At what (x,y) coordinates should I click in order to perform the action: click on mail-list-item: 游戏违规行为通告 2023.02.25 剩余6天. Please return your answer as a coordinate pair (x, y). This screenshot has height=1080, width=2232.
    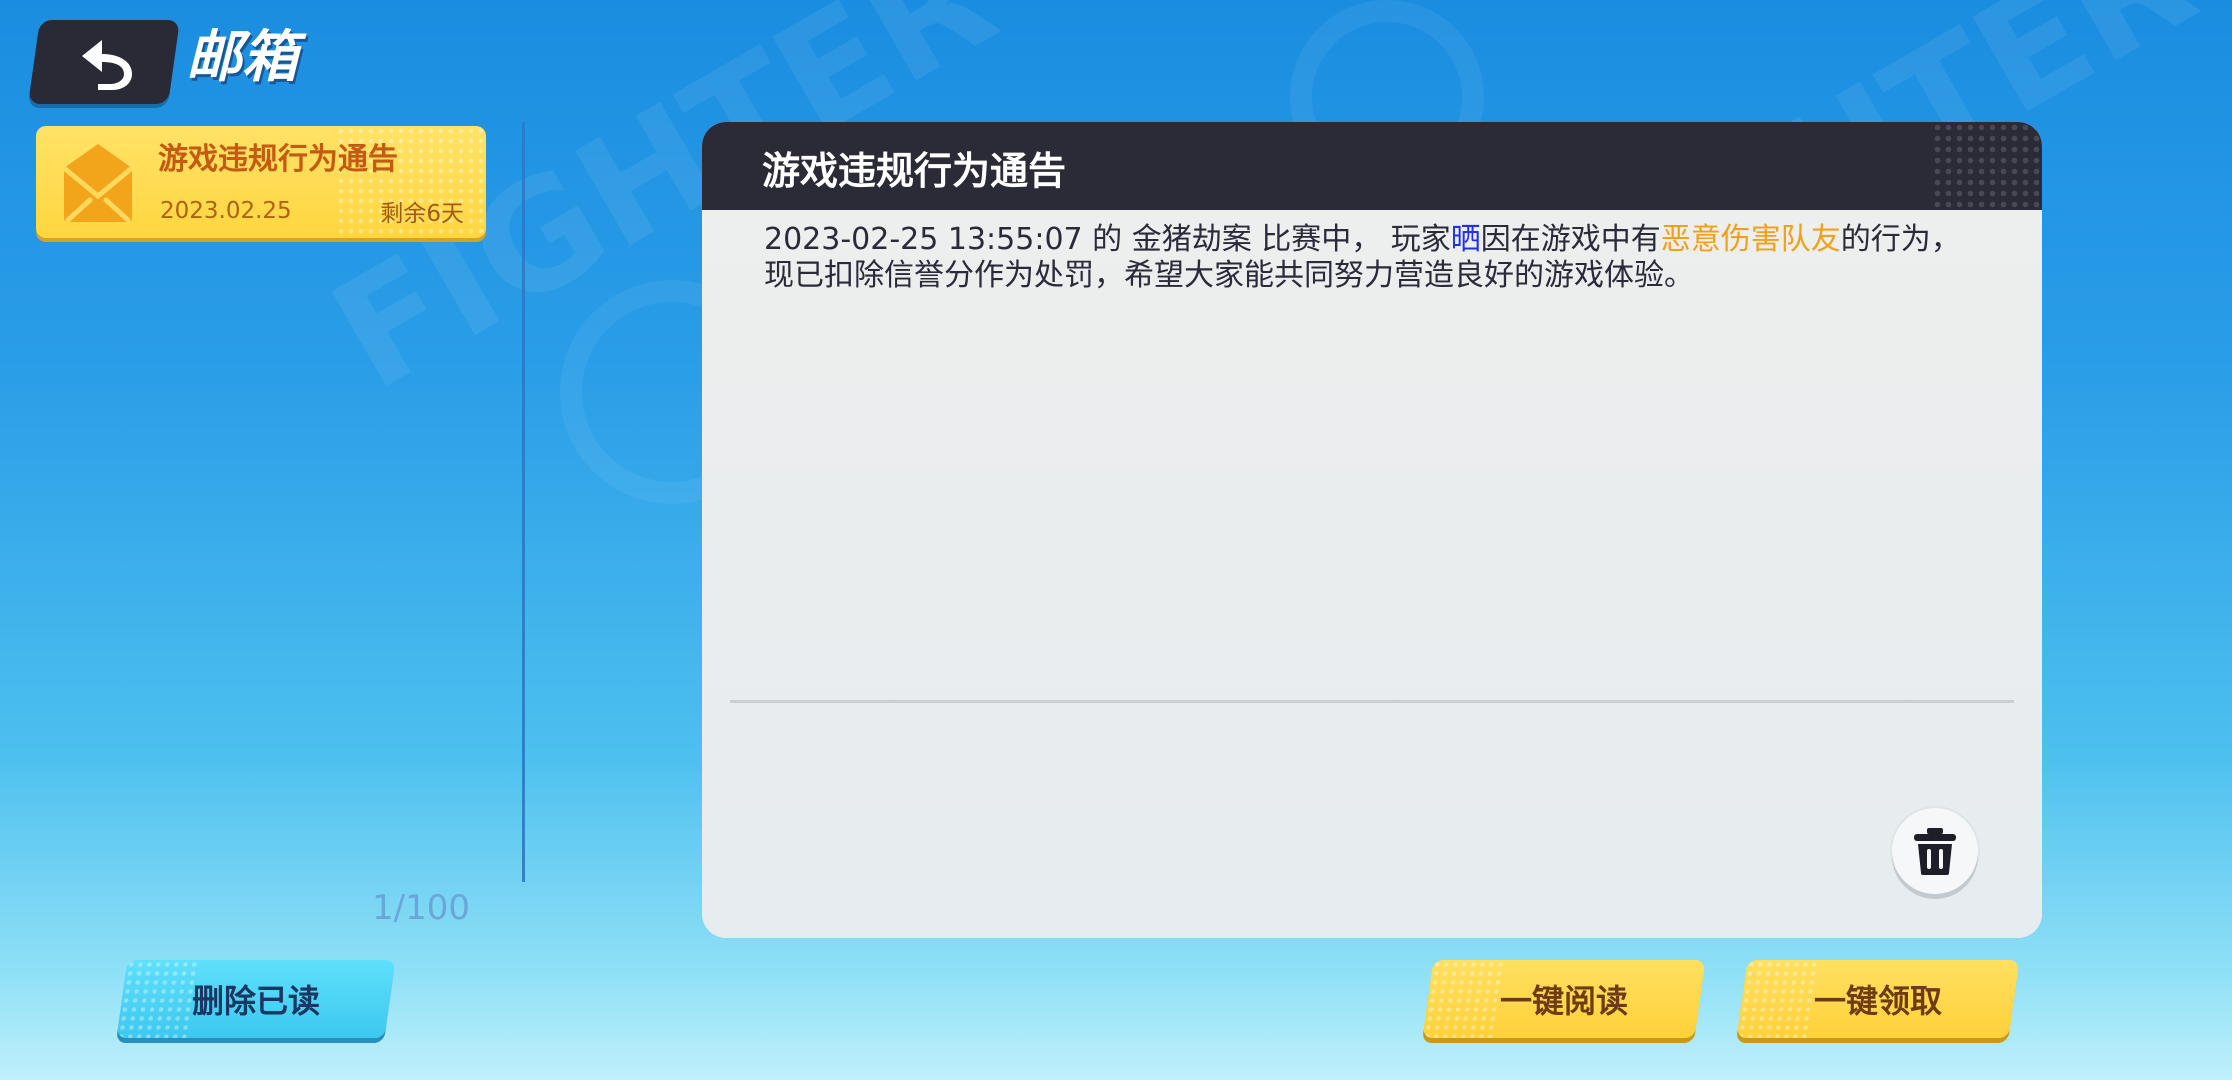
    Looking at the image, I should click on (261, 182).